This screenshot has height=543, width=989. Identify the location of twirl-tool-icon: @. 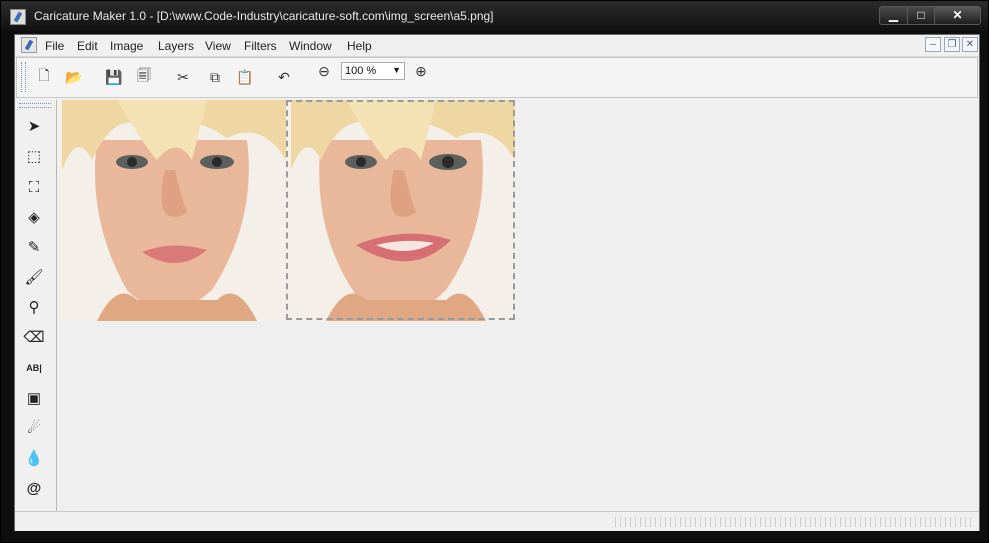
(34, 488).